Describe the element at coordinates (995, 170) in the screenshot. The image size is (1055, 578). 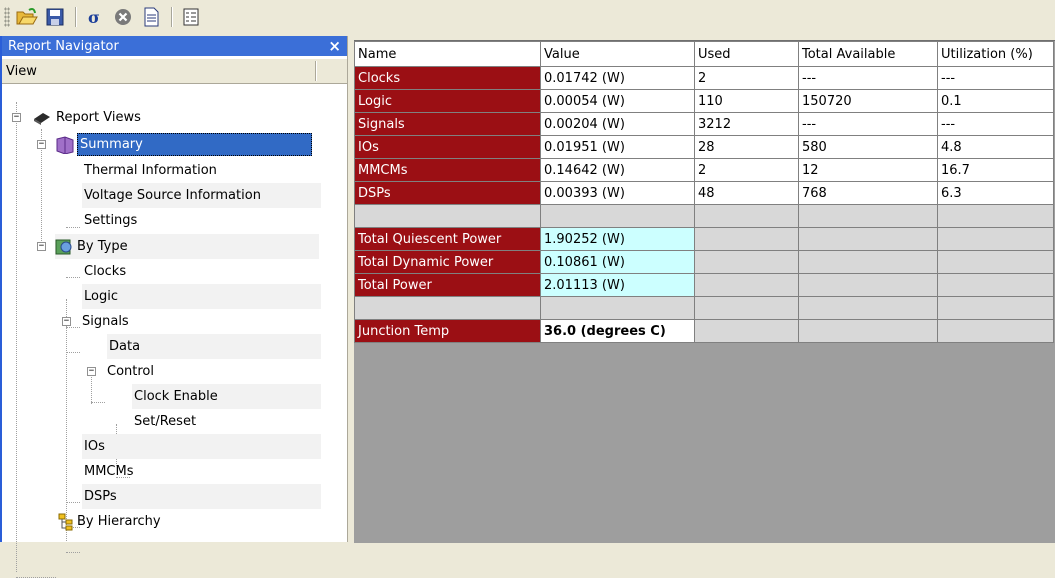
I see `utilization-cell: 16.7` at that location.